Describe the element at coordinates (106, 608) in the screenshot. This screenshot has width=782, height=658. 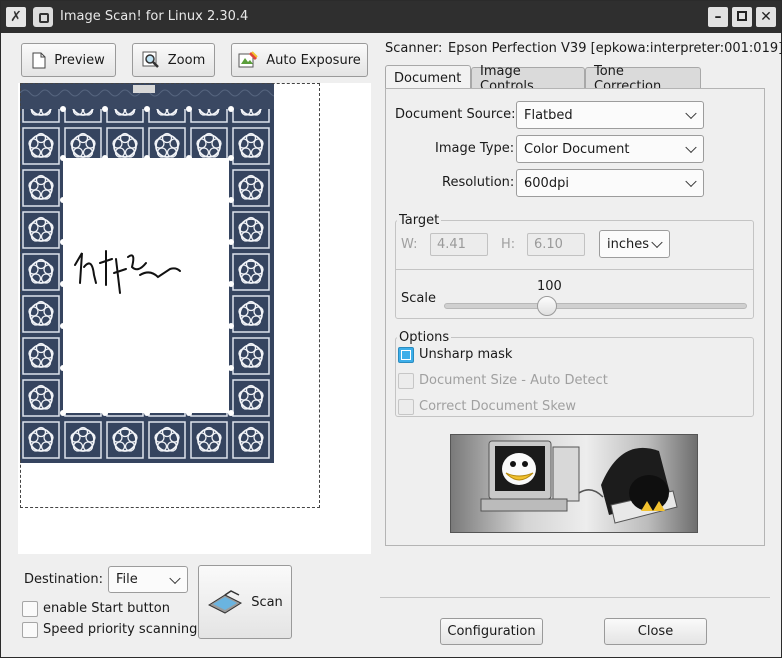
I see `enable-start-label: enable Start button` at that location.